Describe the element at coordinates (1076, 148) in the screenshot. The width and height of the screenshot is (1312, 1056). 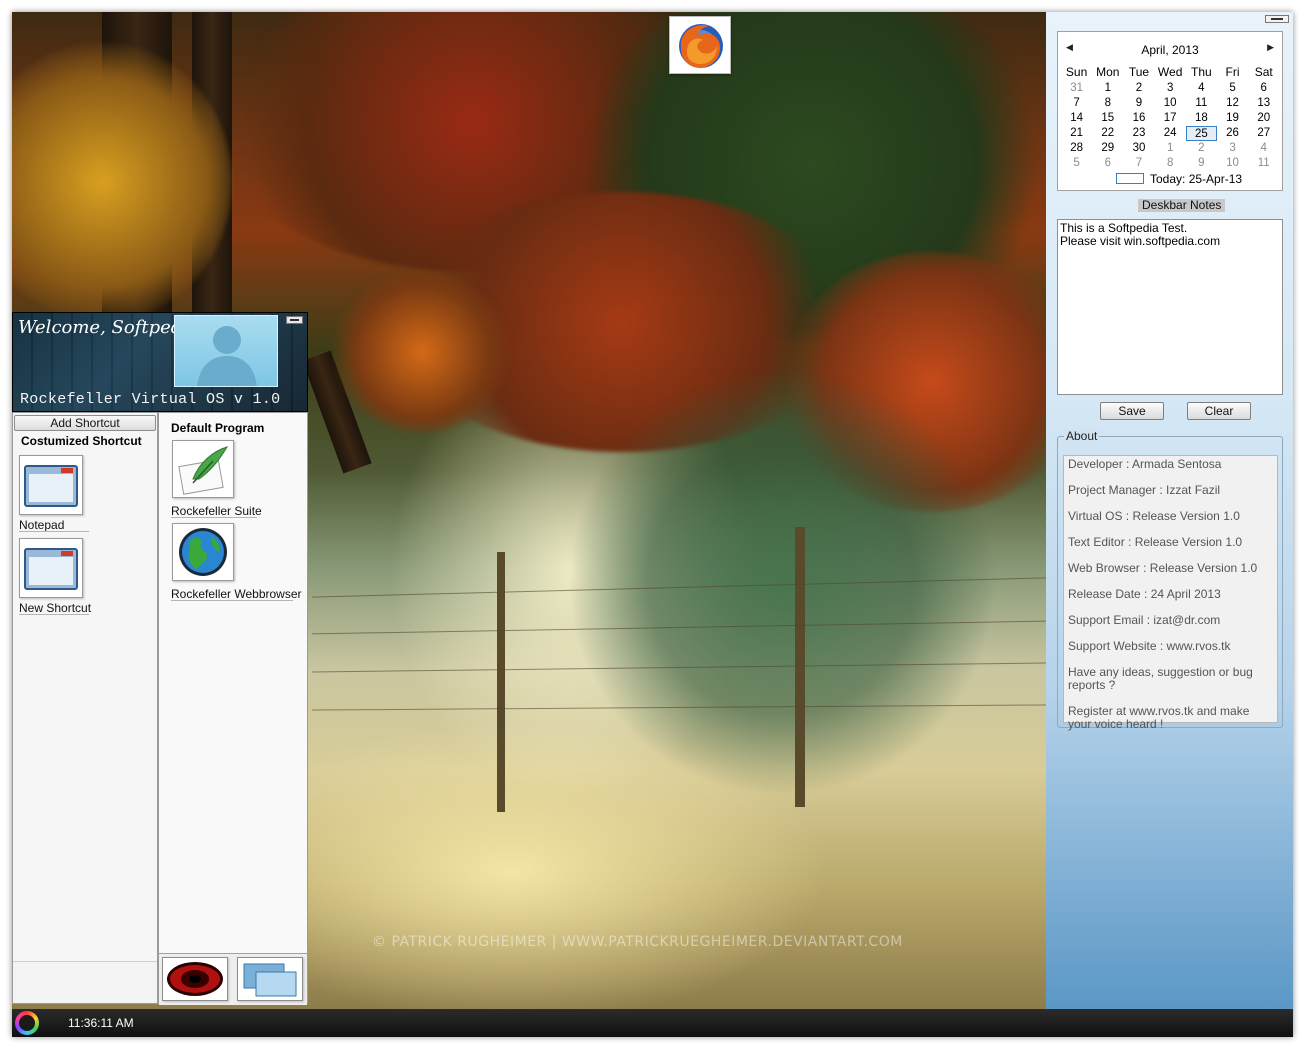
I see `calendar-day: 28` at that location.